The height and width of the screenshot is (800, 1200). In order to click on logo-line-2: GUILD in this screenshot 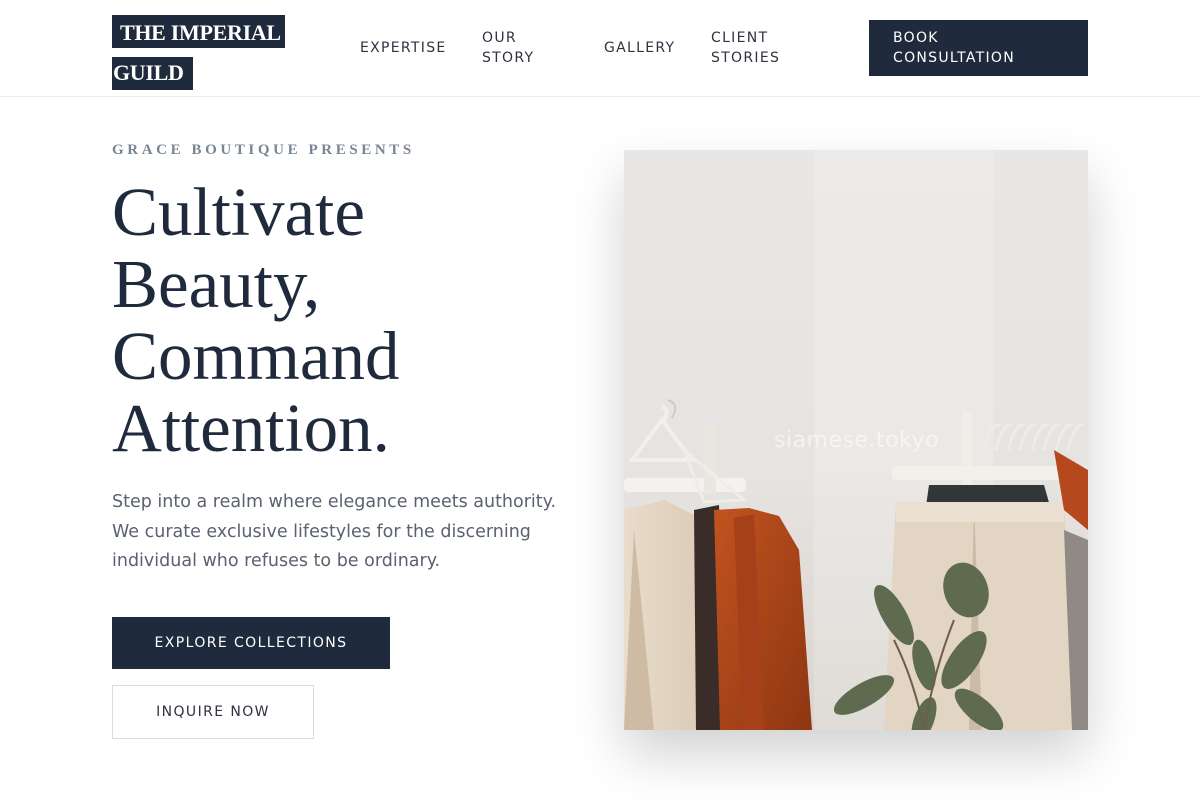, I will do `click(152, 73)`.